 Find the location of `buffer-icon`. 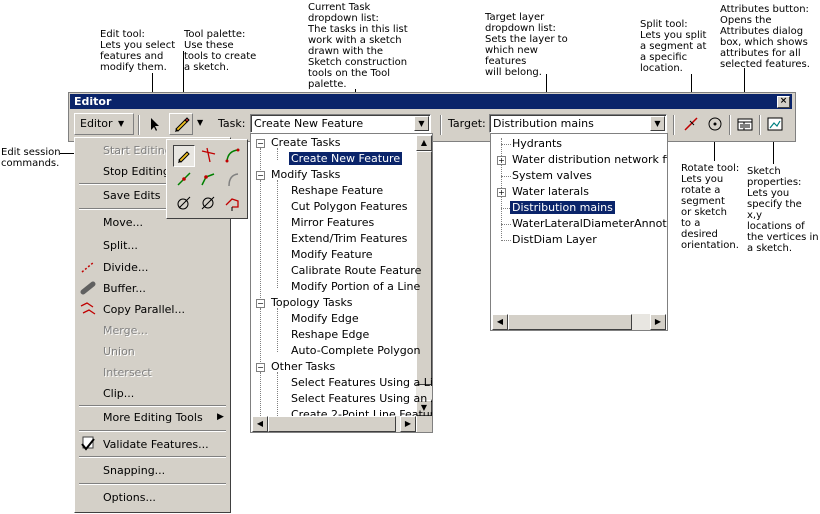

buffer-icon is located at coordinates (88, 288).